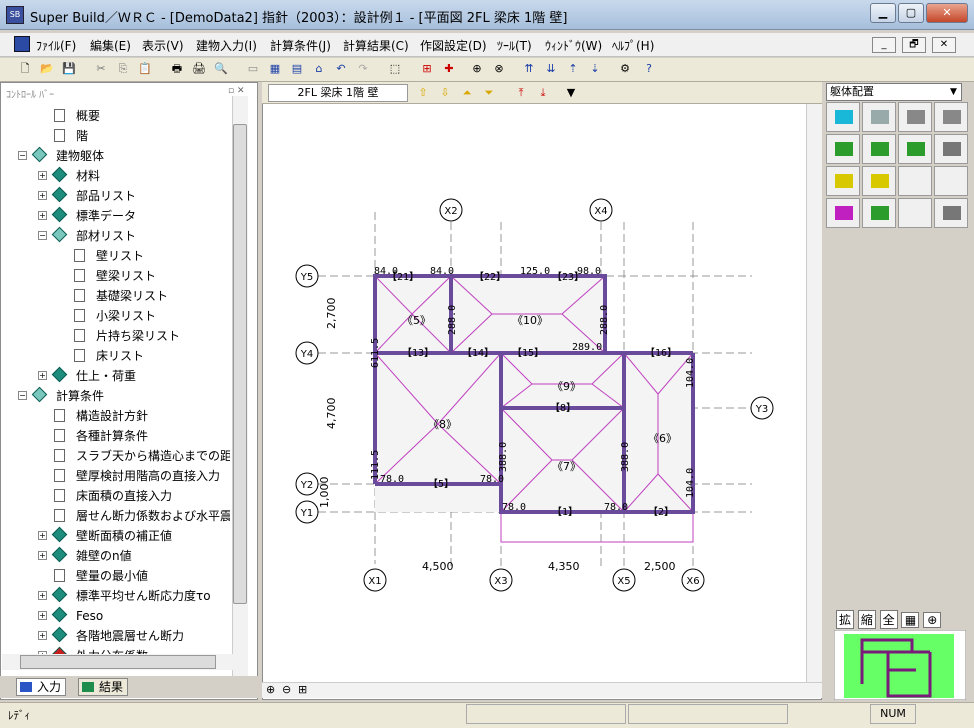 This screenshot has width=974, height=728. What do you see at coordinates (319, 69) in the screenshot?
I see `3d-view-icon: ⌂` at bounding box center [319, 69].